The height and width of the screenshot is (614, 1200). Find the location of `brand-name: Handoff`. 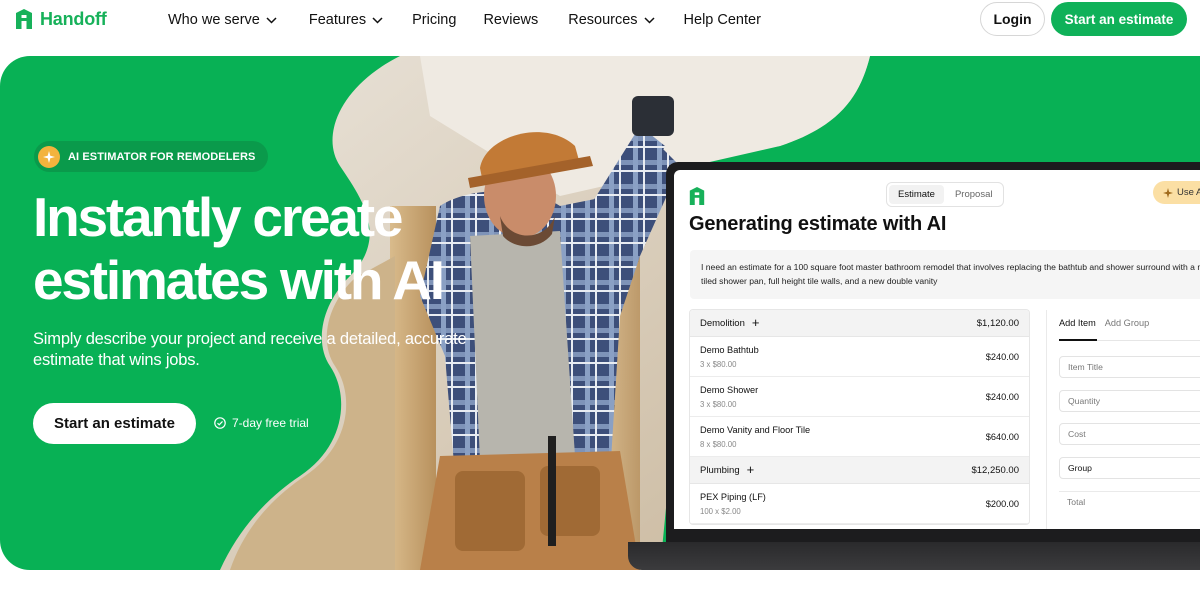

brand-name: Handoff is located at coordinates (73, 18).